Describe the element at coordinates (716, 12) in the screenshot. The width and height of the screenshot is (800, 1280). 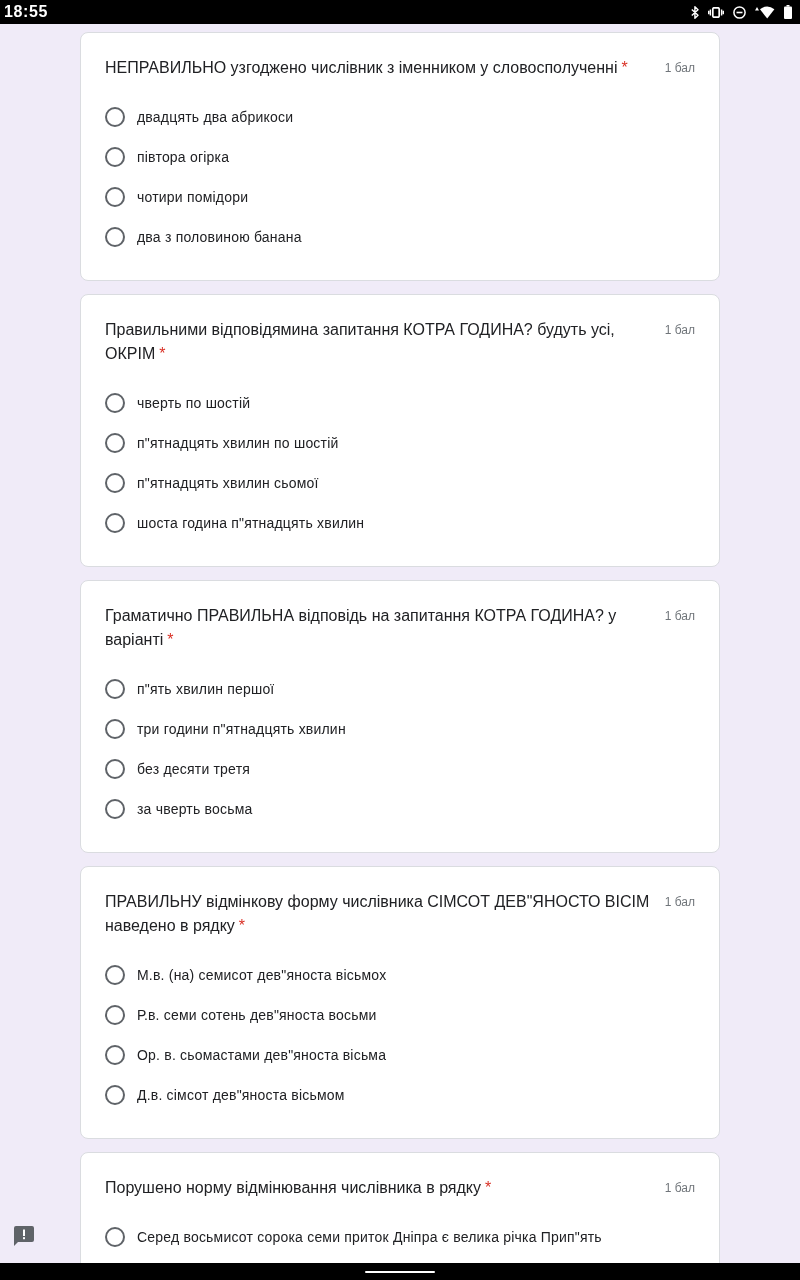
I see `vibrate-icon` at that location.